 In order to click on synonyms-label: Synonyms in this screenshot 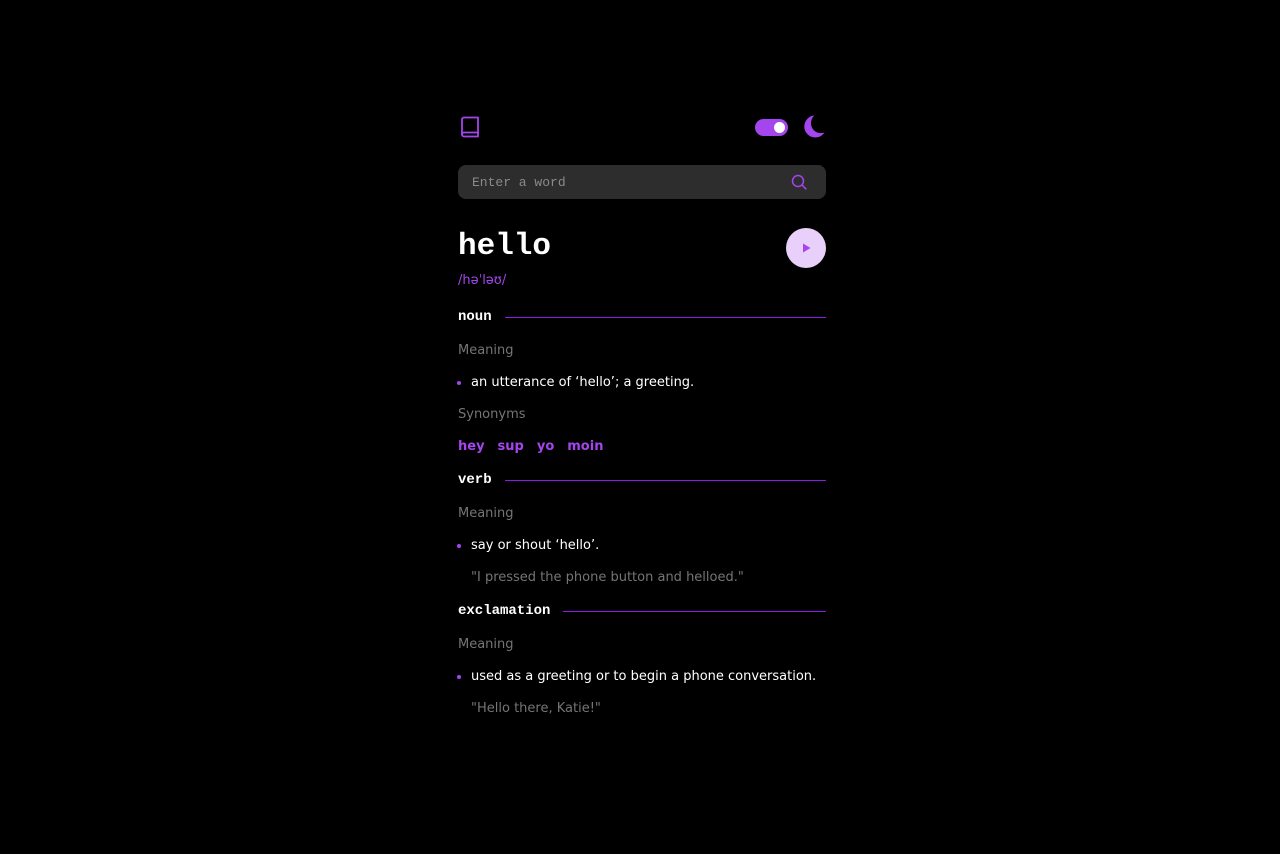, I will do `click(492, 414)`.